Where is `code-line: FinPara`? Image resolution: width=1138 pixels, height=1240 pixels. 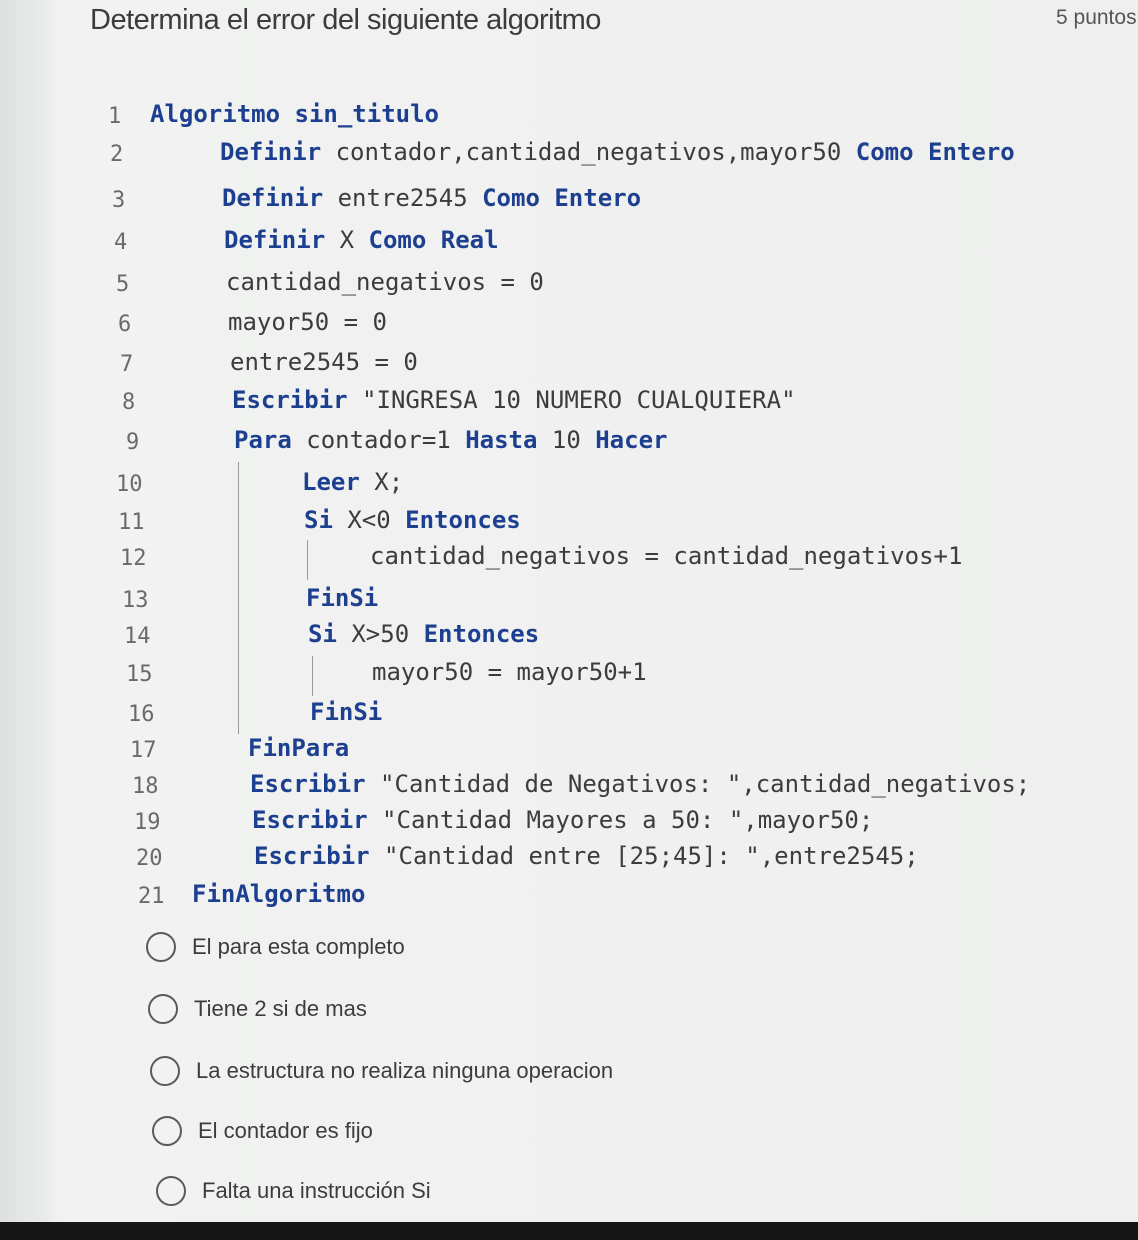
code-line: FinPara is located at coordinates (298, 748).